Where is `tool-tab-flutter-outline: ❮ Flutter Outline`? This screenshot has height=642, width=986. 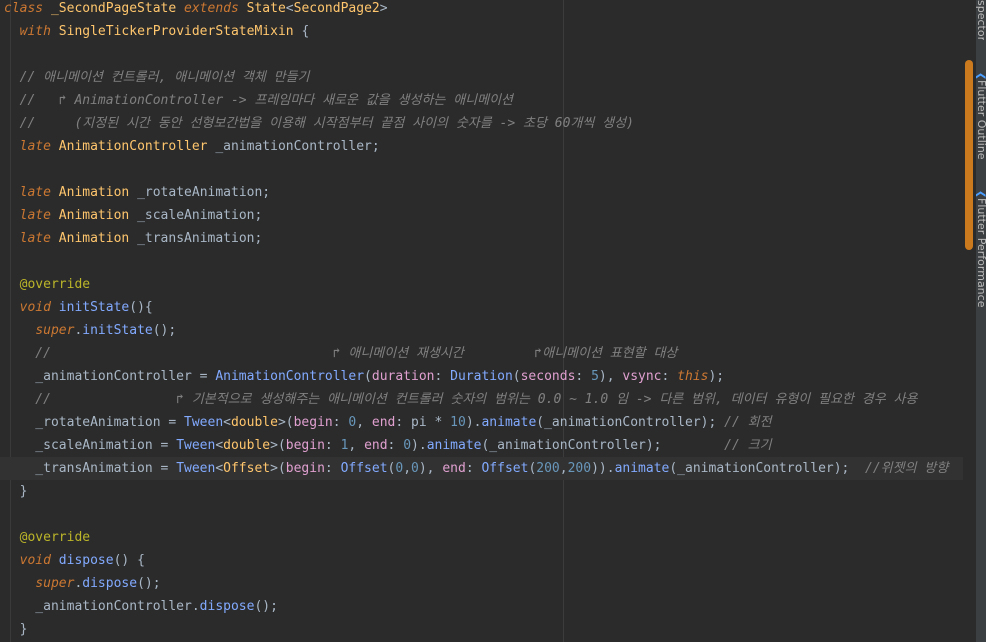 tool-tab-flutter-outline: ❮ Flutter Outline is located at coordinates (981, 127).